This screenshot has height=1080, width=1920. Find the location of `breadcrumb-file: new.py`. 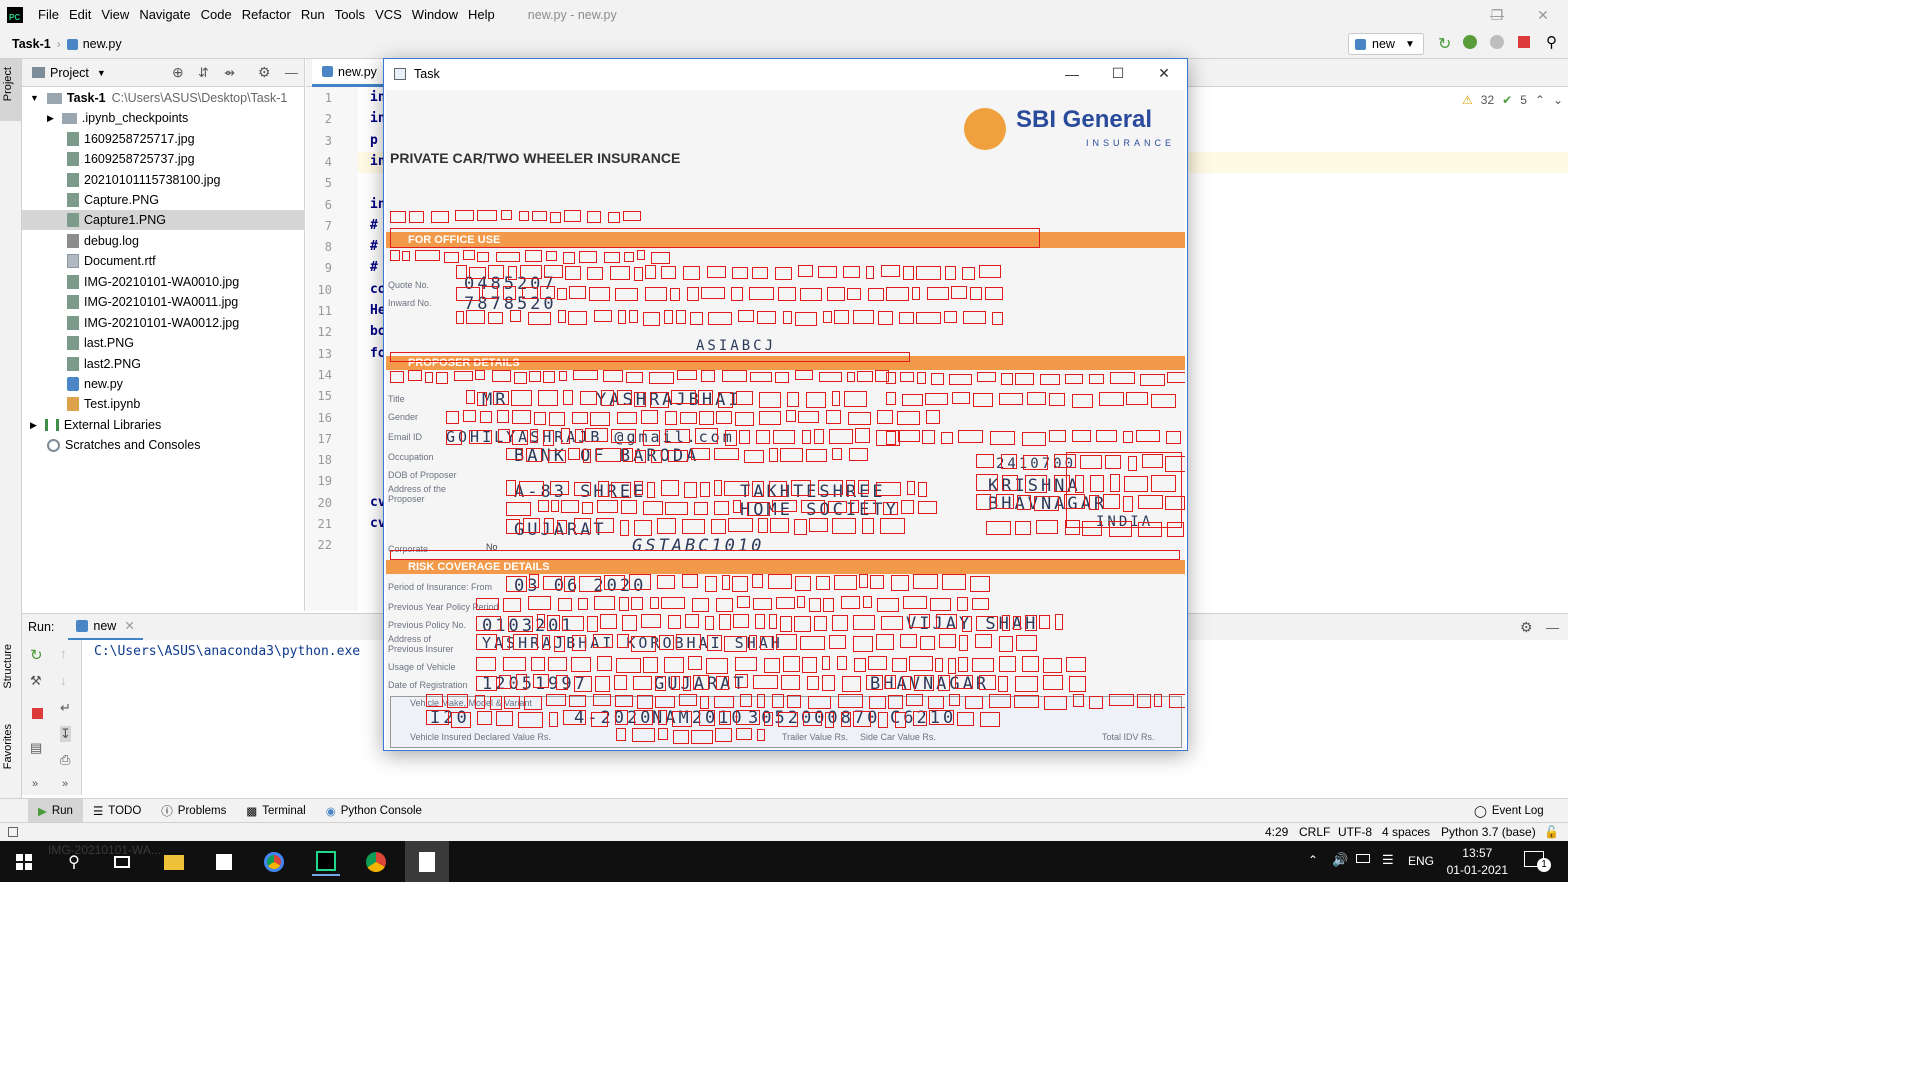

breadcrumb-file: new.py is located at coordinates (102, 44).